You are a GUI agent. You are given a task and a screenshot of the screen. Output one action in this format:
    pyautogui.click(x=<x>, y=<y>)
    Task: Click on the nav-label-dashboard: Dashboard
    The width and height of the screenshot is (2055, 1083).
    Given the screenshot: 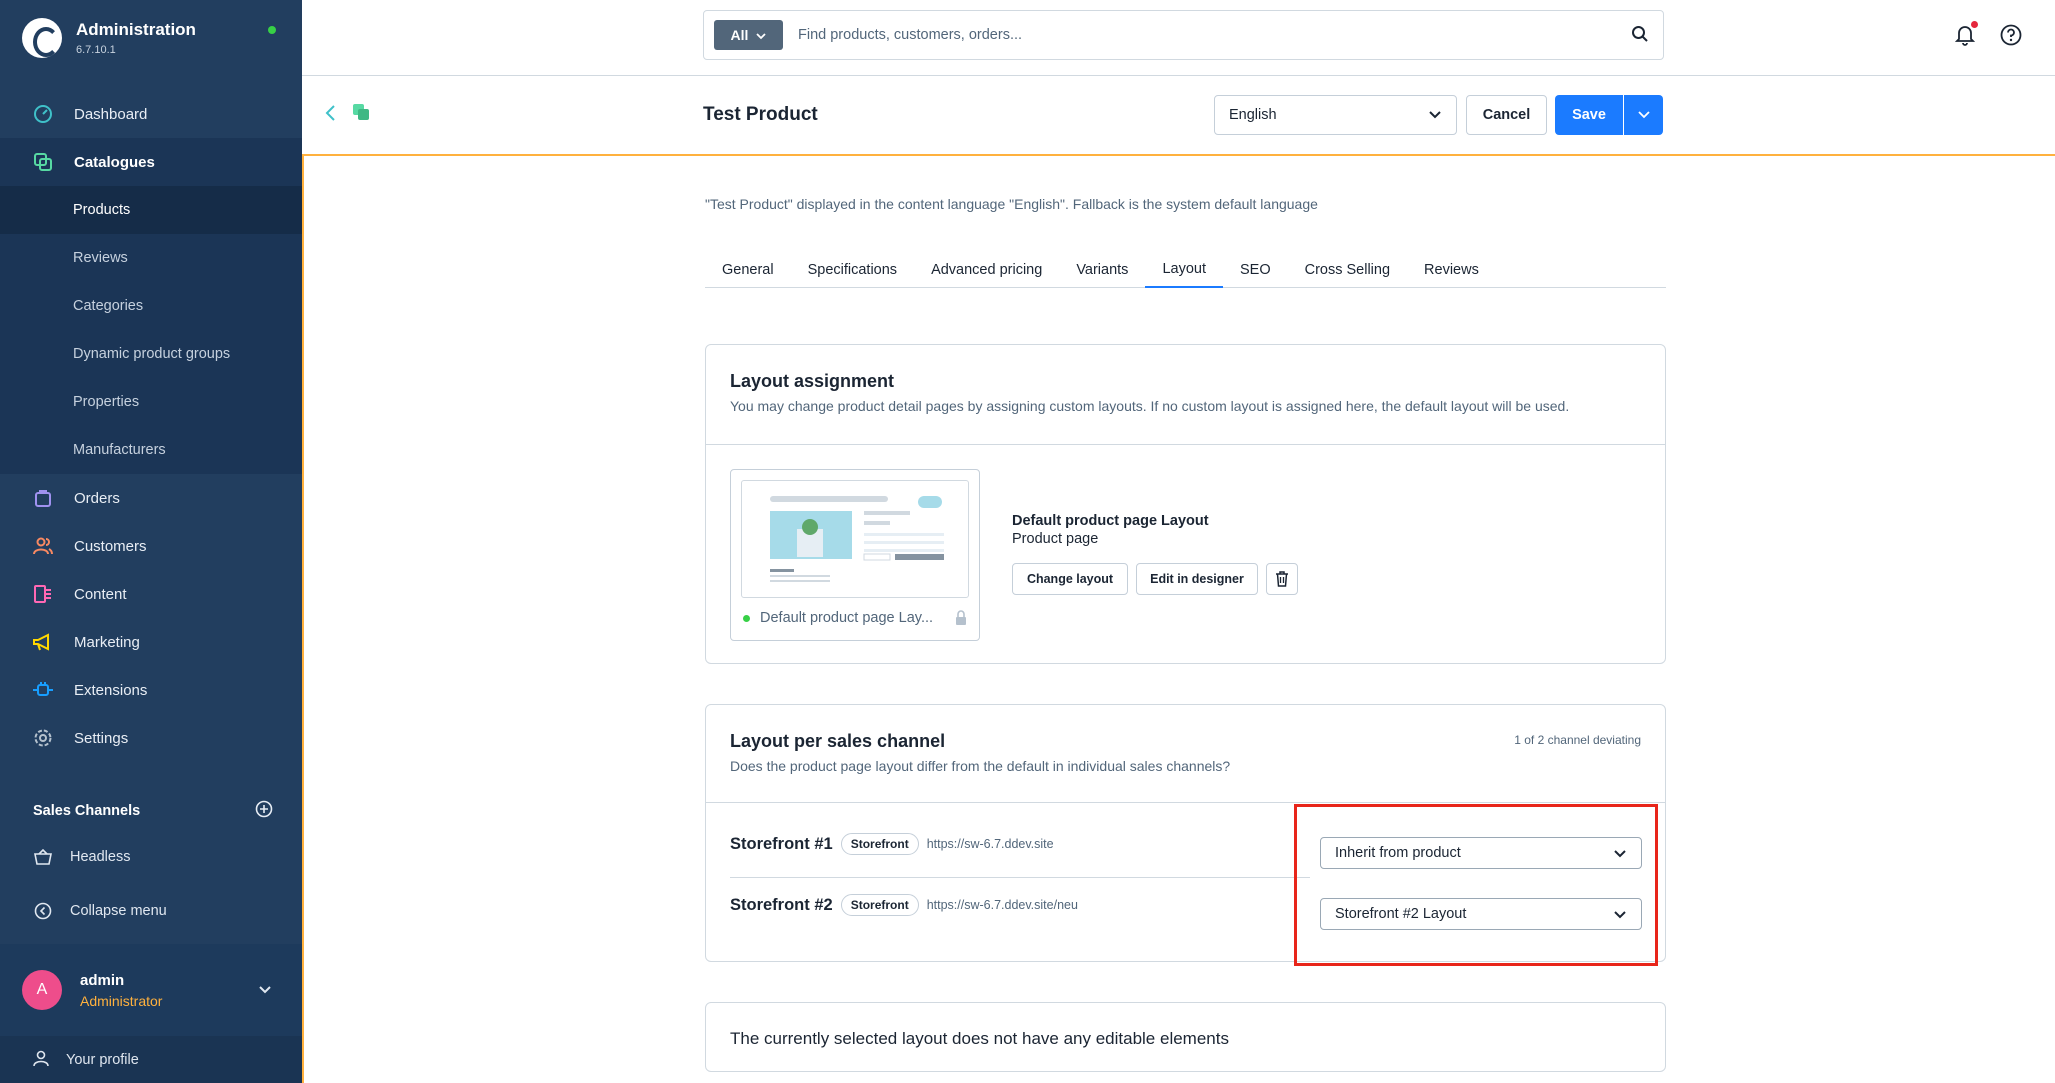 What is the action you would take?
    pyautogui.click(x=111, y=114)
    